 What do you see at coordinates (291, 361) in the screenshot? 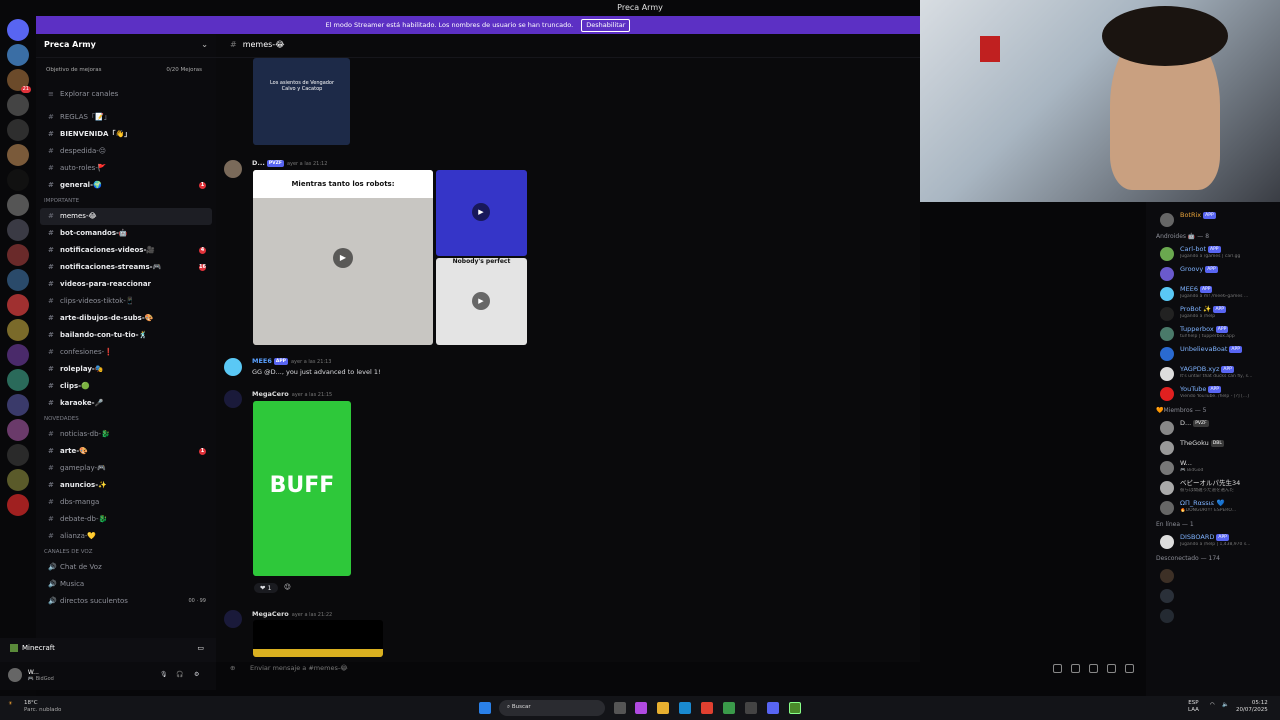
I see `message-author: MEE6 APP ayer a las 21:13` at bounding box center [291, 361].